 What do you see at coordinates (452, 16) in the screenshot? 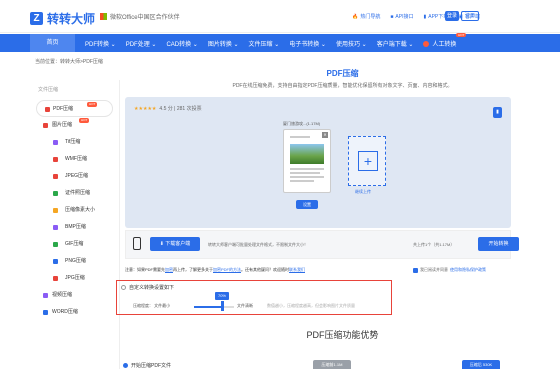
I see `login-button: 登录` at bounding box center [452, 16].